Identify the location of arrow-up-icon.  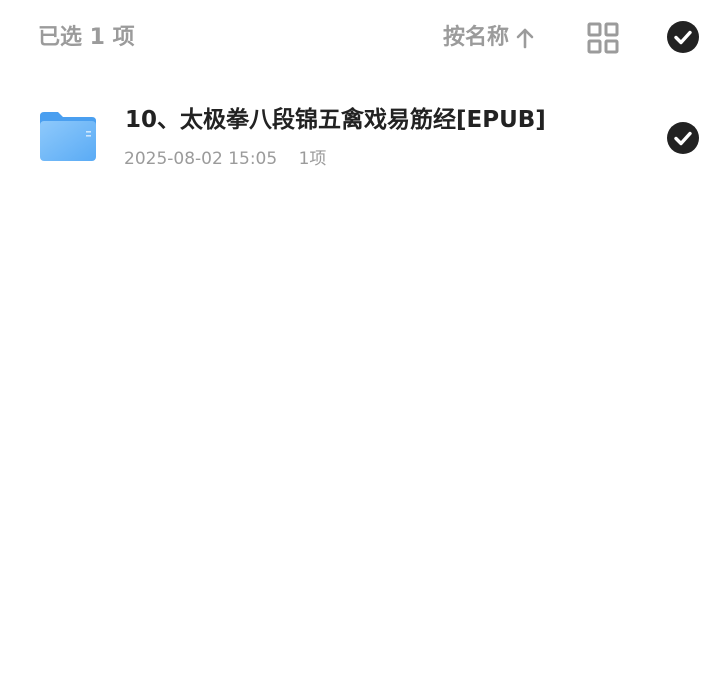
(525, 38).